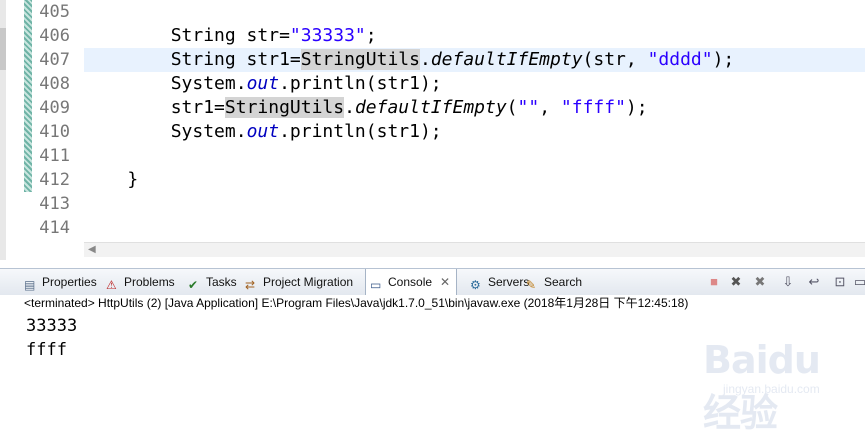 The height and width of the screenshot is (437, 865). Describe the element at coordinates (736, 282) in the screenshot. I see `remove-launch-icon: ✖` at that location.